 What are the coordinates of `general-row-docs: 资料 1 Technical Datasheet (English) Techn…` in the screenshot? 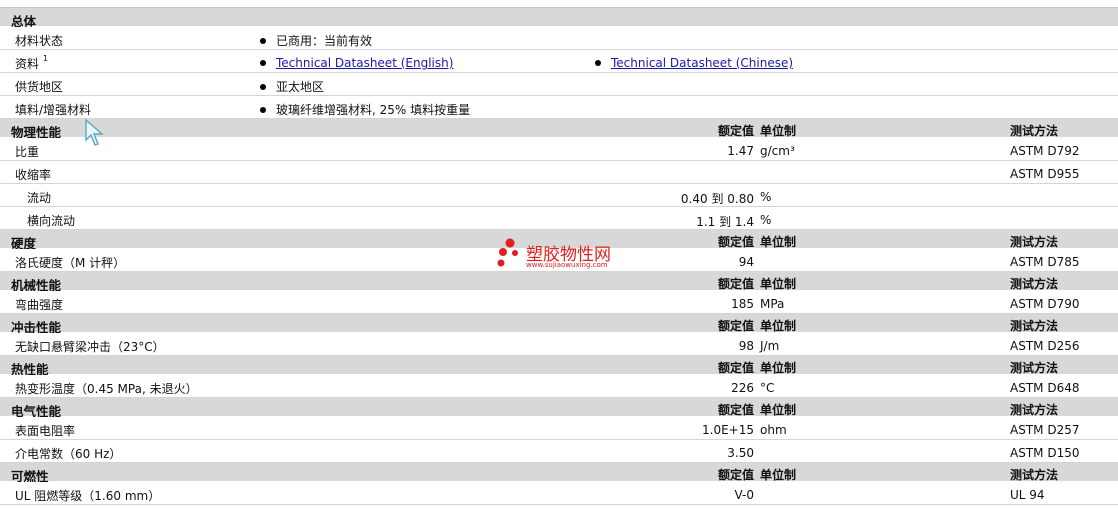 It's located at (559, 61).